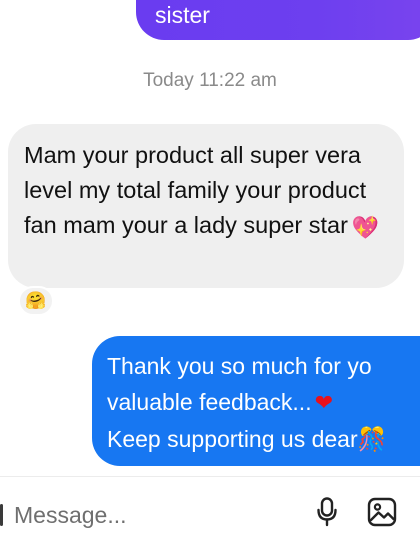 Image resolution: width=420 pixels, height=560 pixels. What do you see at coordinates (210, 476) in the screenshot?
I see `composer-divider` at bounding box center [210, 476].